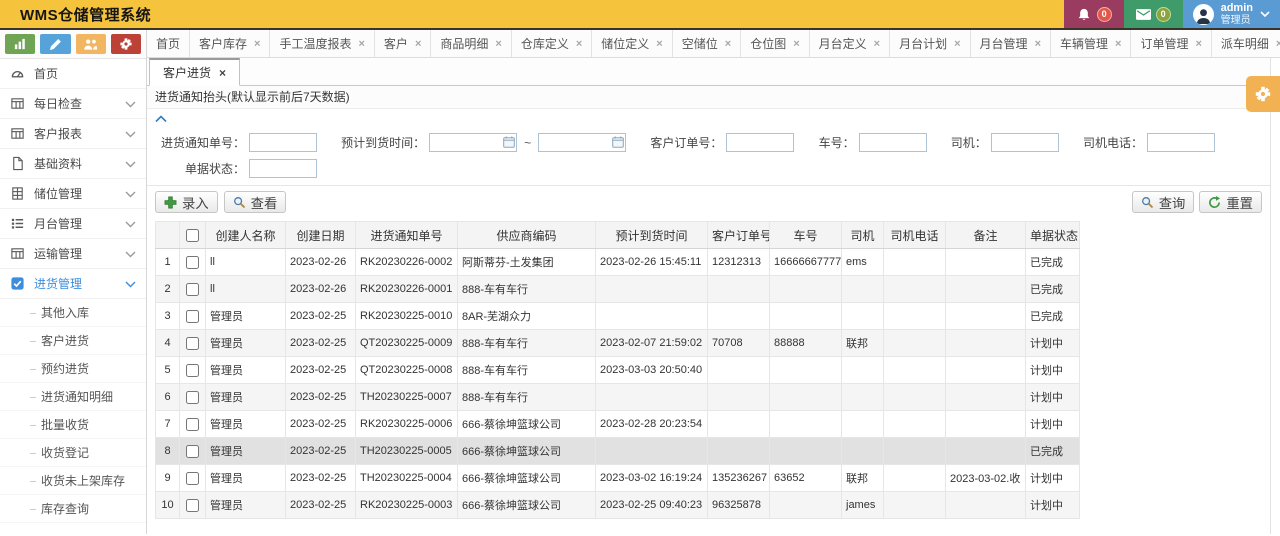 Image resolution: width=1280 pixels, height=536 pixels. I want to click on cell-phone, so click(914, 424).